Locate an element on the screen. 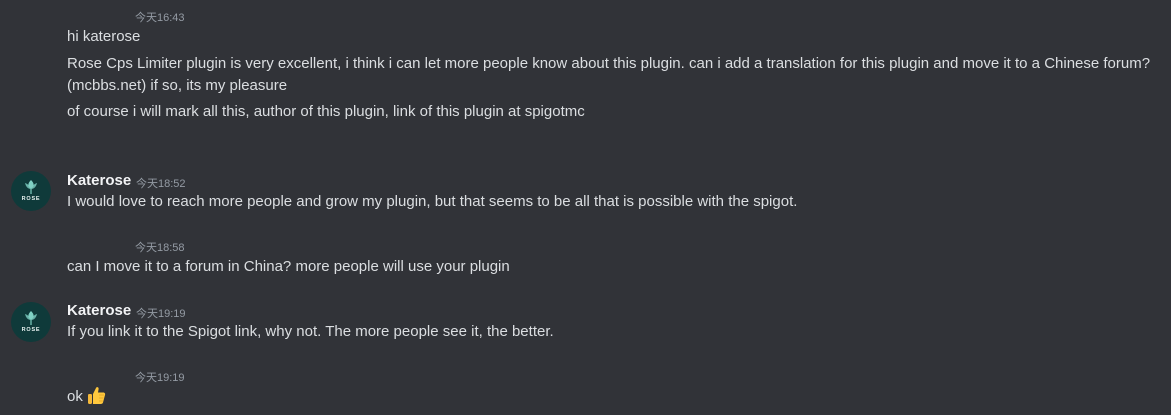 Image resolution: width=1171 pixels, height=415 pixels. message-text: (mcbbs.net) if so, its my pleasure is located at coordinates (177, 85).